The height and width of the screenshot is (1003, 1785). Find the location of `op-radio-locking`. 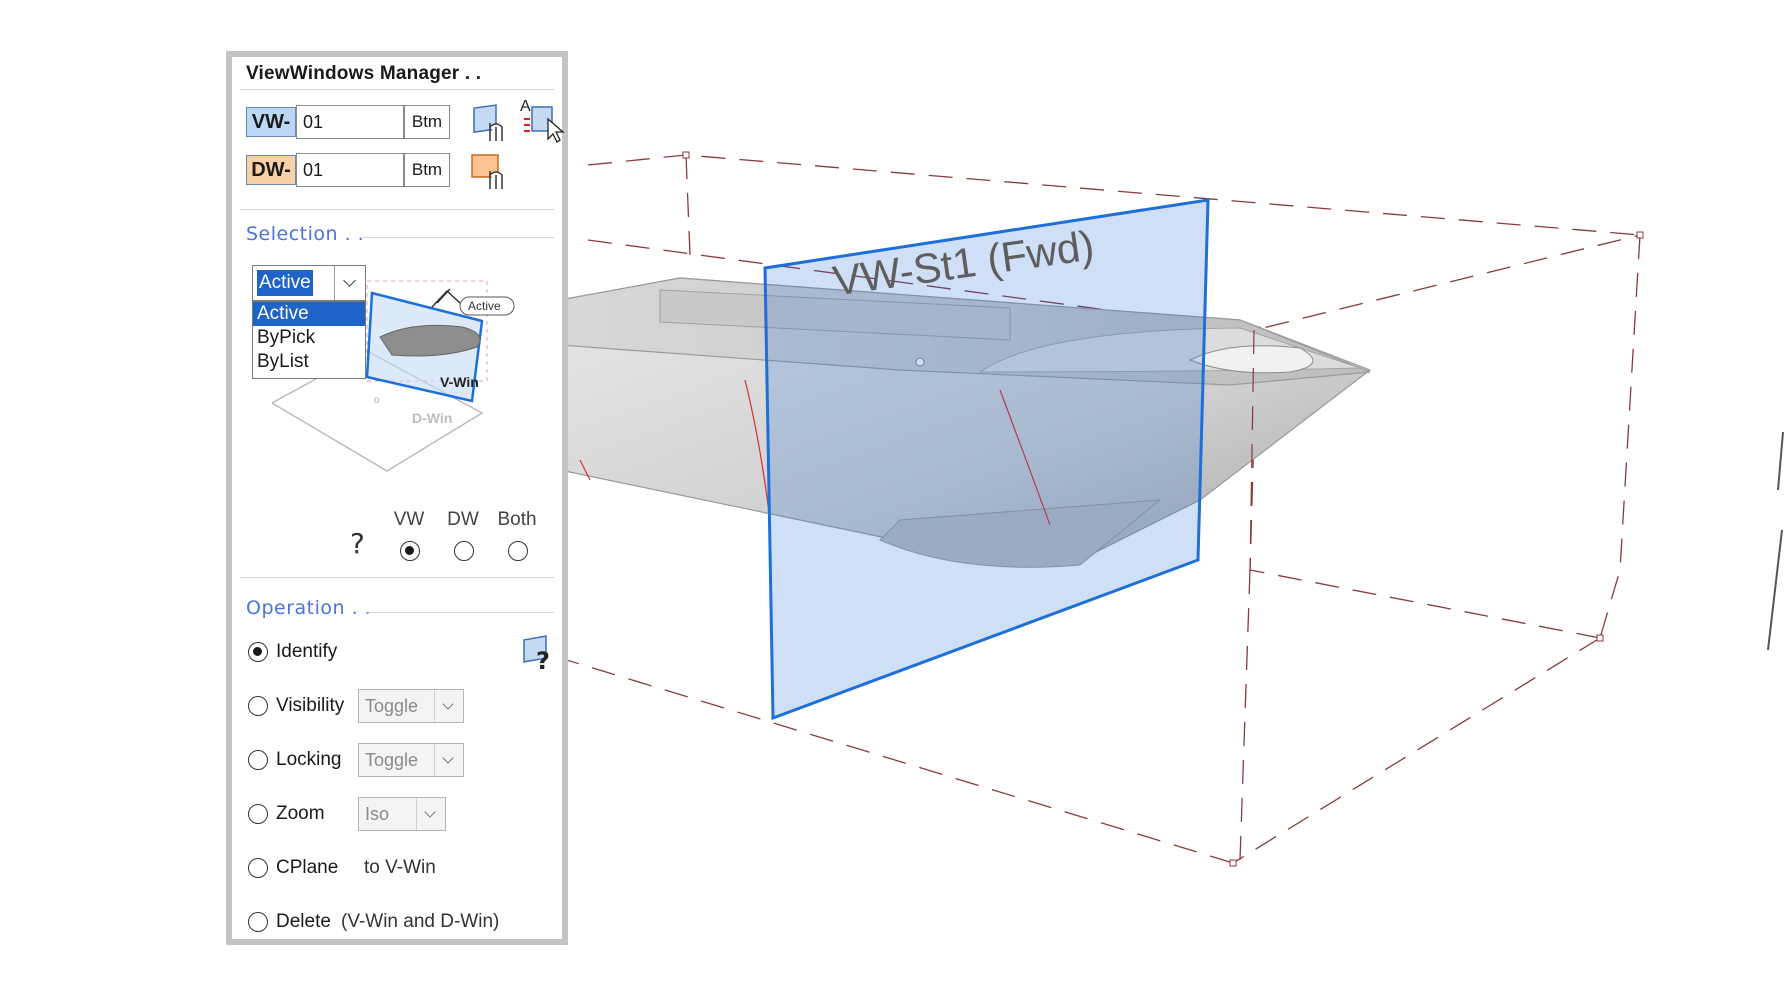

op-radio-locking is located at coordinates (258, 760).